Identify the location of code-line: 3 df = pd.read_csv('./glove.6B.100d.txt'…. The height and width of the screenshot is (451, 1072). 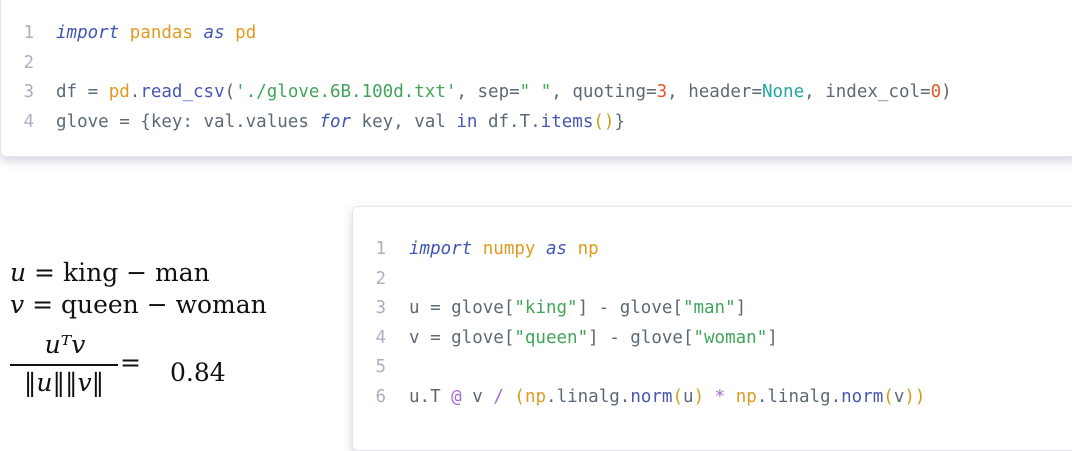
(536, 93).